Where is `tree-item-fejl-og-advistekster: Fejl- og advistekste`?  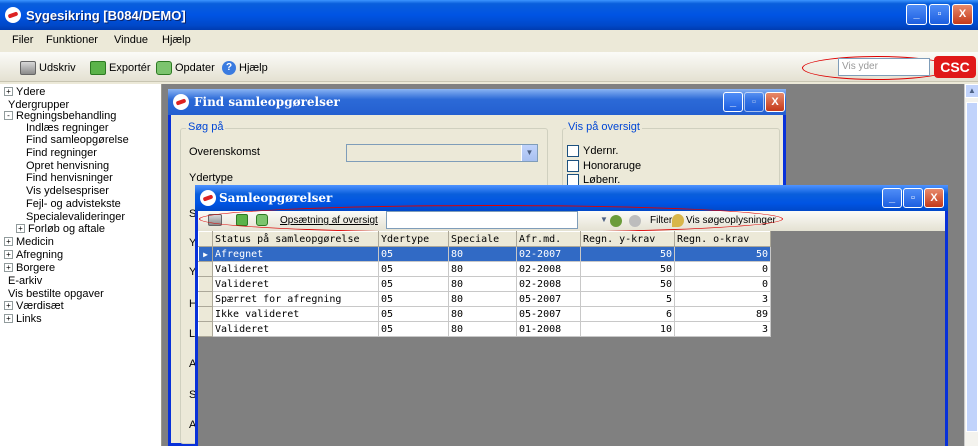
tree-item-fejl-og-advistekster: Fejl- og advistekste is located at coordinates (73, 204).